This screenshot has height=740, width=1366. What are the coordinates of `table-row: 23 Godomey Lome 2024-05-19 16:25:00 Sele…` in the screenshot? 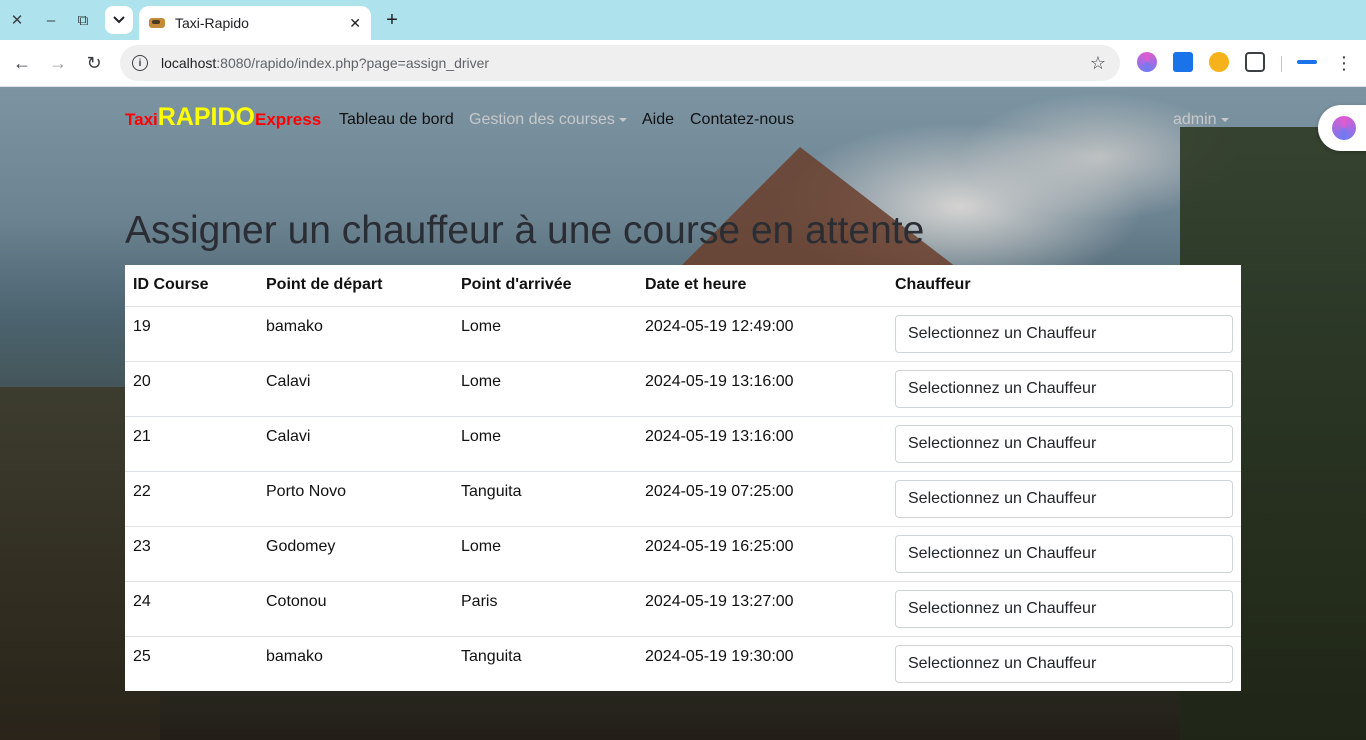 It's located at (683, 554).